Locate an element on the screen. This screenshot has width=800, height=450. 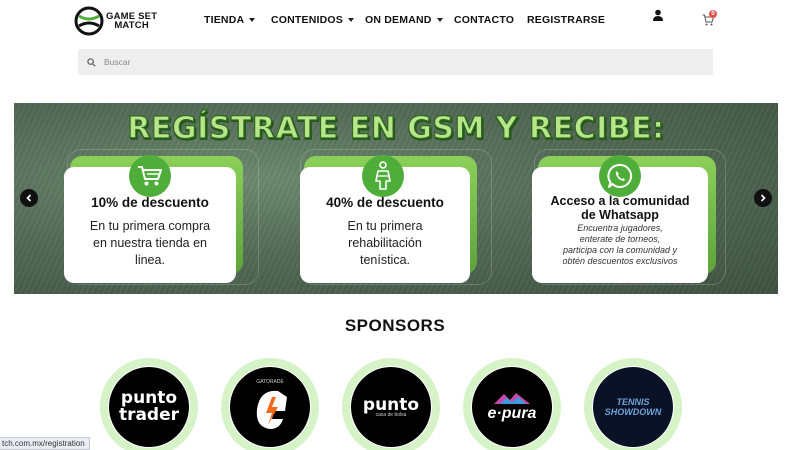
sponsor-logo-tennis-showdown: TENNIS SHOWDOWN is located at coordinates (633, 404).